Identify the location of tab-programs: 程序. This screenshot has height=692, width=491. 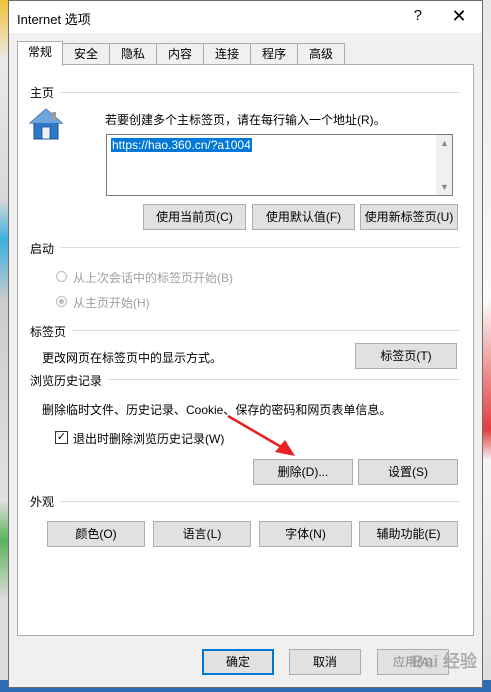
(274, 53).